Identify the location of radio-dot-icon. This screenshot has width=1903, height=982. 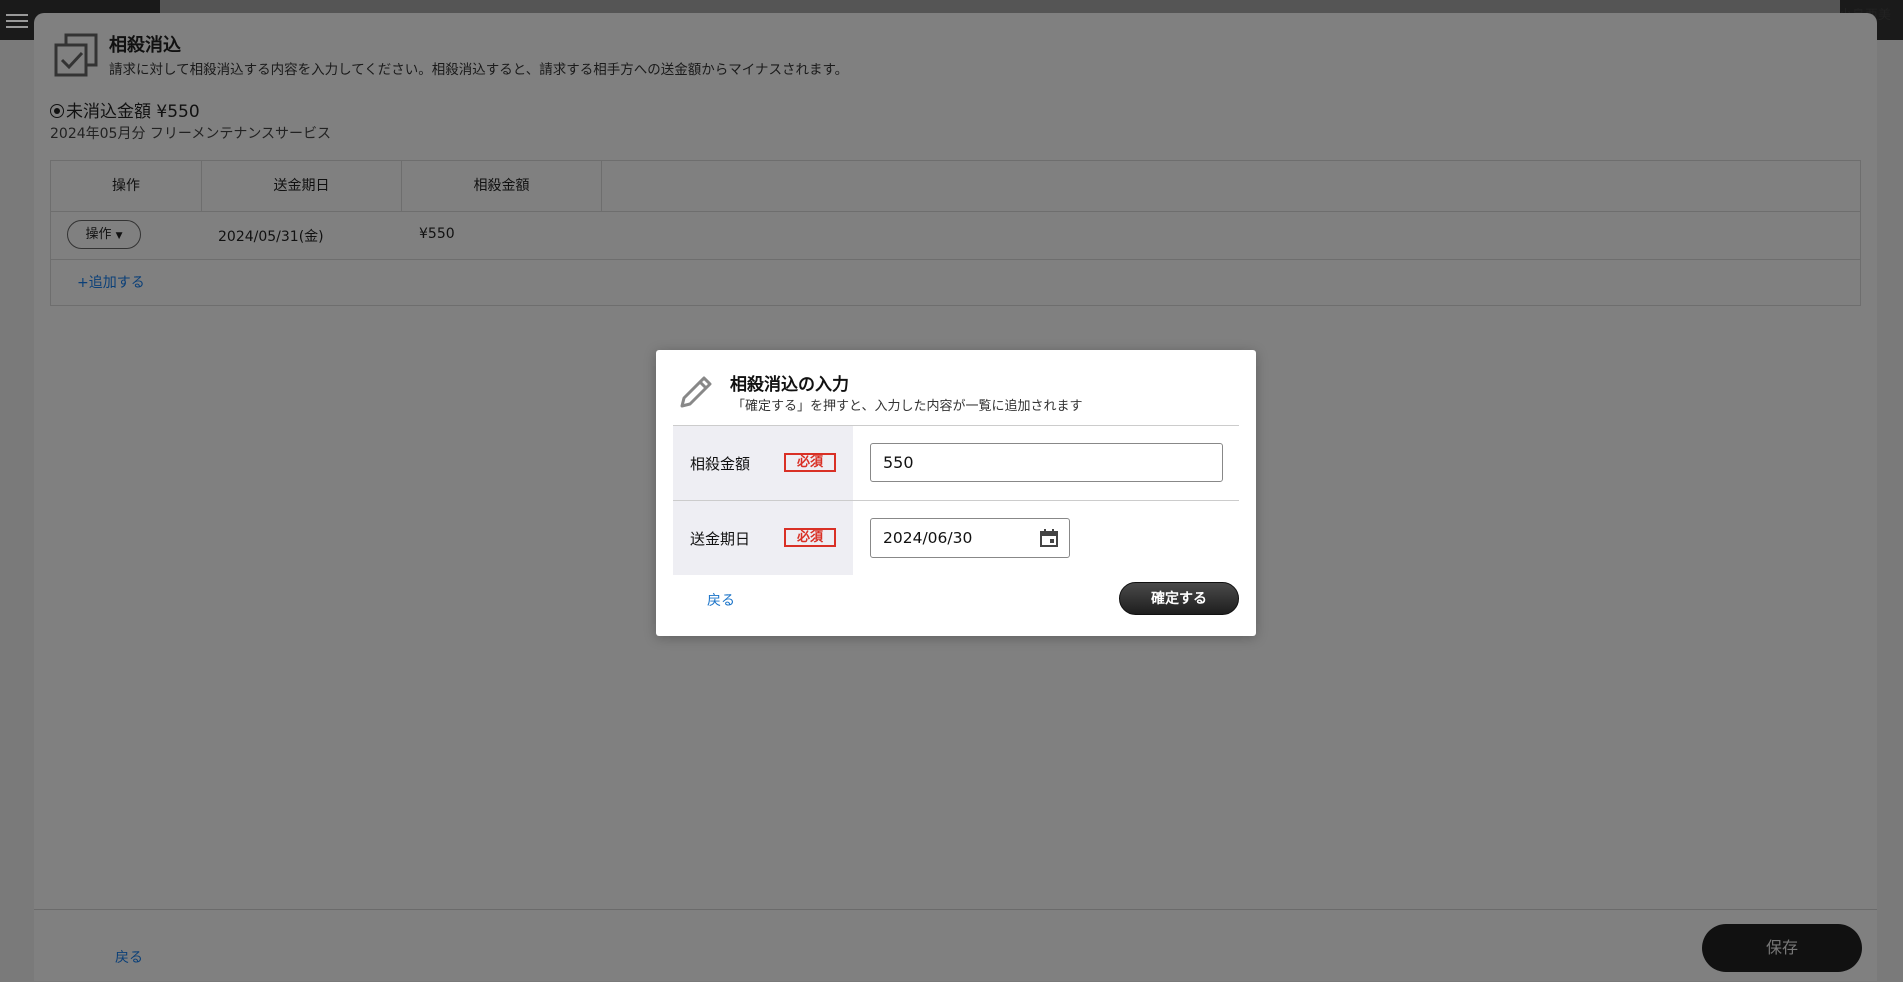
(57, 111).